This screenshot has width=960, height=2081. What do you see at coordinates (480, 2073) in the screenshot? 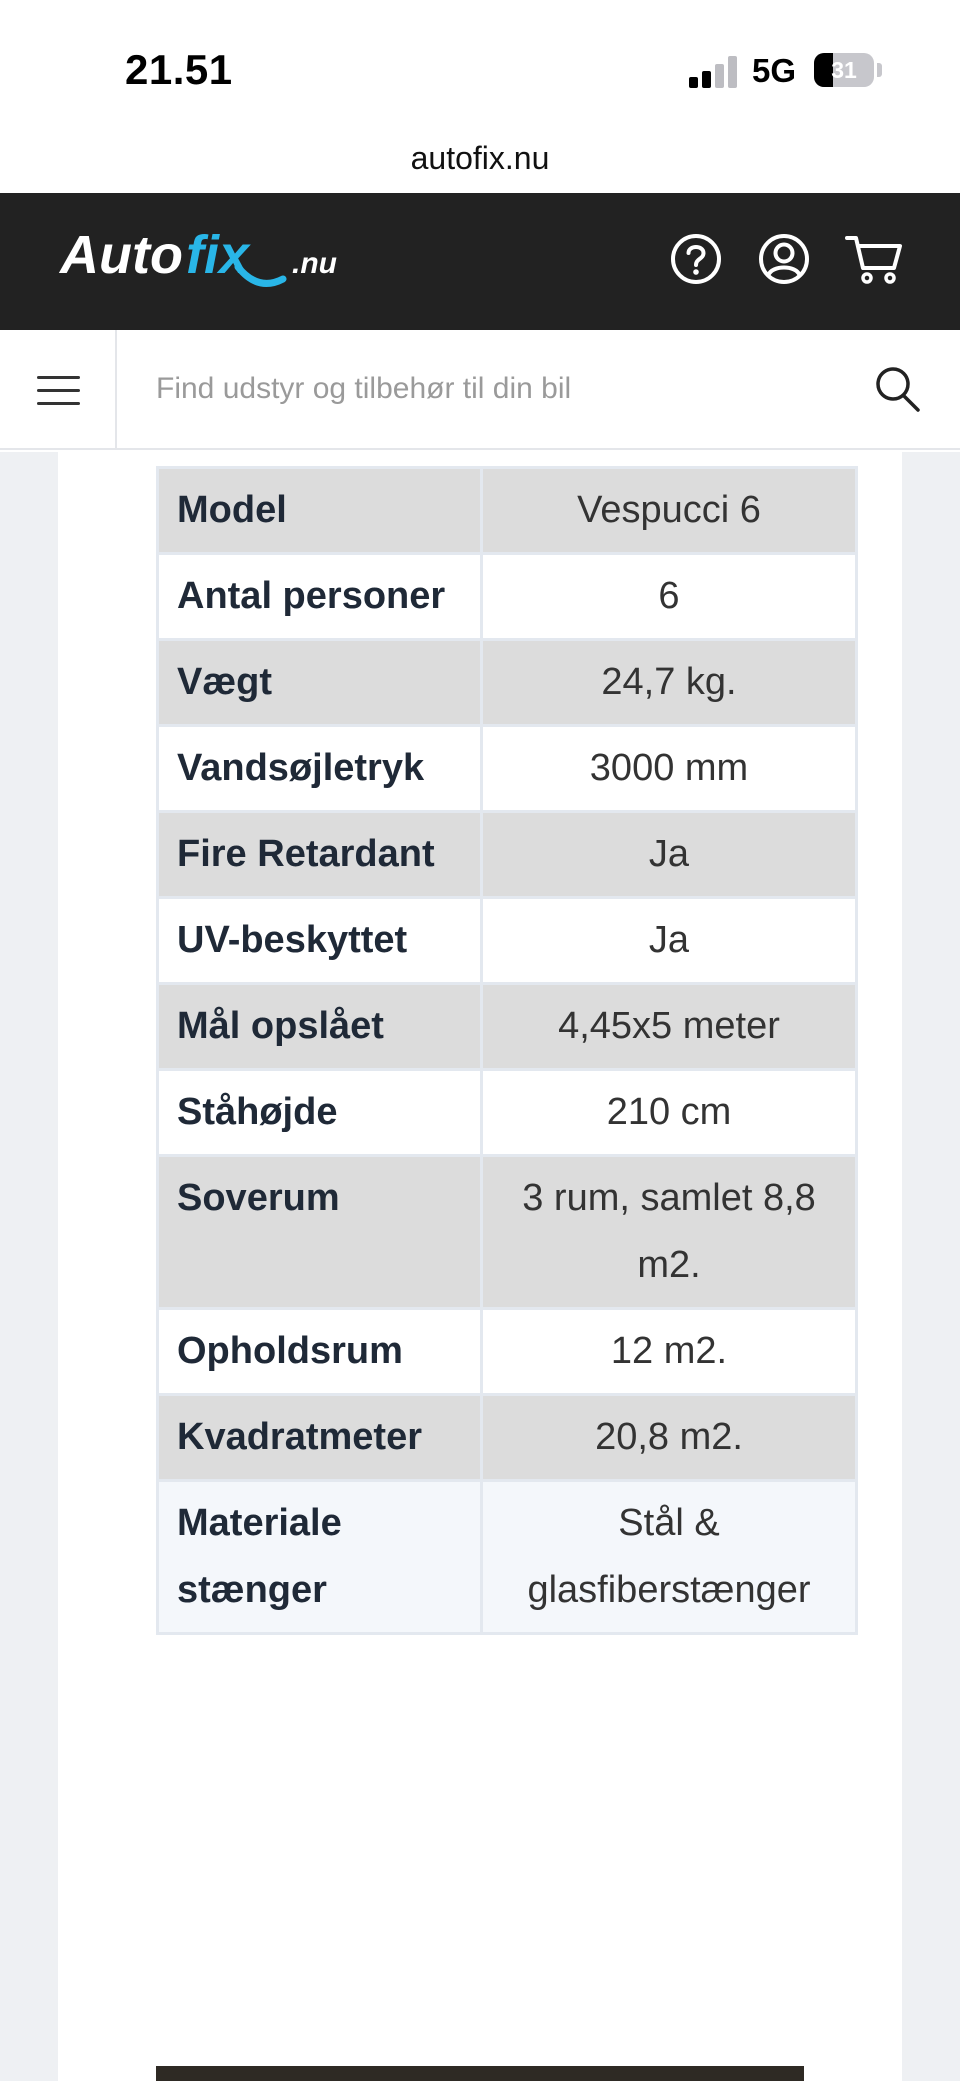
I see `product-image` at bounding box center [480, 2073].